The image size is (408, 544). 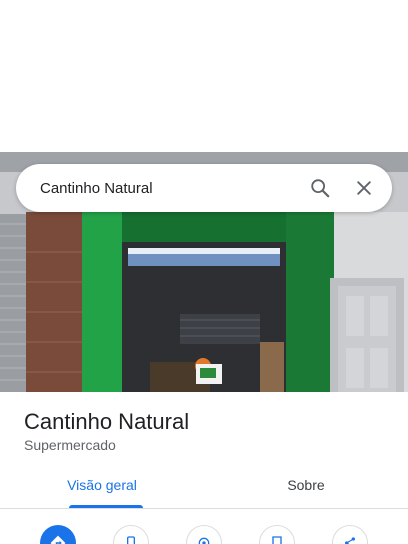 What do you see at coordinates (350, 540) in the screenshot?
I see `share-icon` at bounding box center [350, 540].